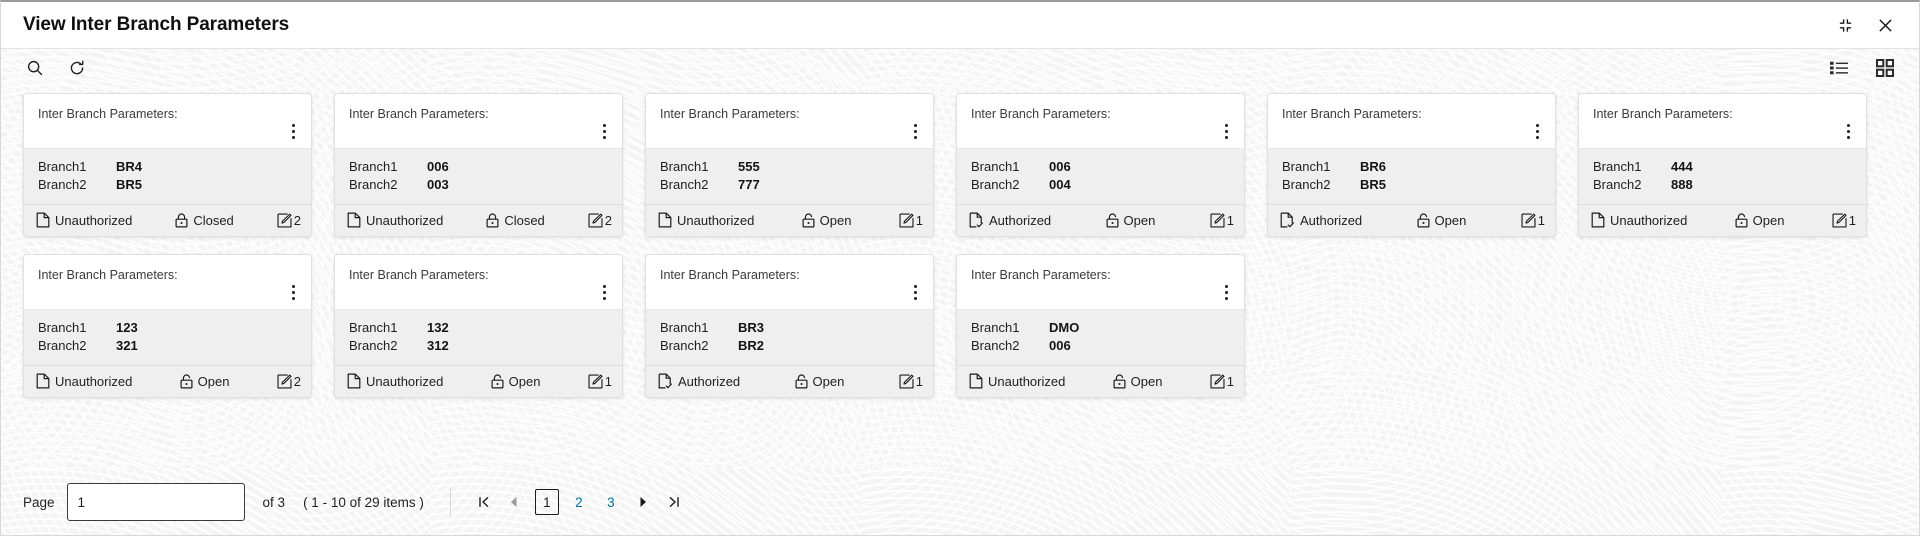 The height and width of the screenshot is (536, 1920). I want to click on next-page-icon, so click(644, 502).